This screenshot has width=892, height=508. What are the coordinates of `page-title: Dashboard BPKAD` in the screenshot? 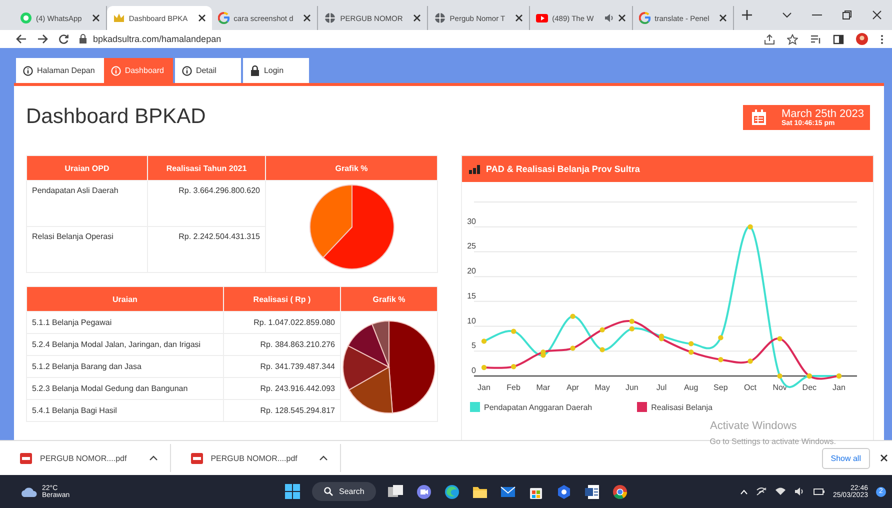 It's located at (116, 117).